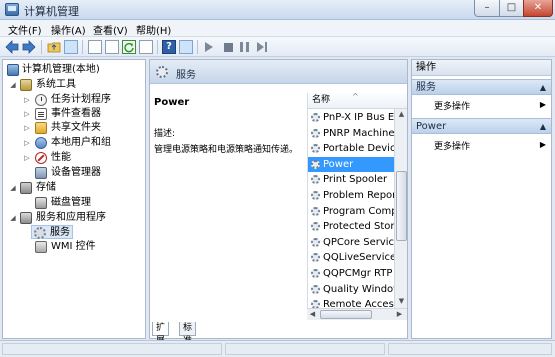 Image resolution: width=555 pixels, height=357 pixels. Describe the element at coordinates (312, 314) in the screenshot. I see `scroll-left-icon: ◀` at that location.